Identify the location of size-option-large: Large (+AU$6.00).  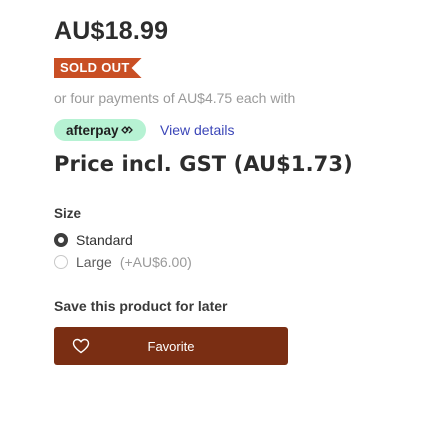
(224, 262).